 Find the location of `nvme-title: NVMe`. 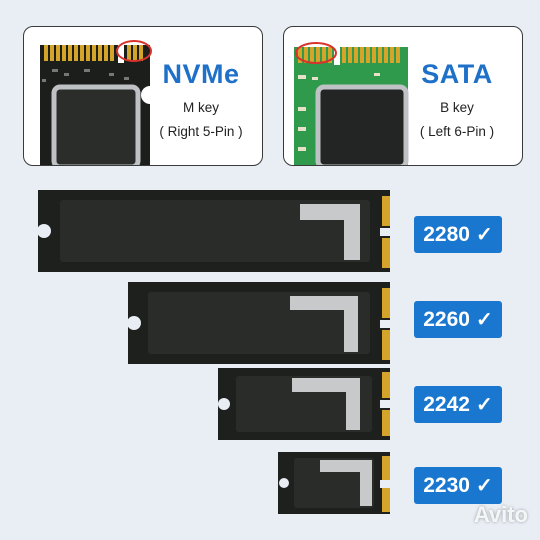

nvme-title: NVMe is located at coordinates (201, 74).